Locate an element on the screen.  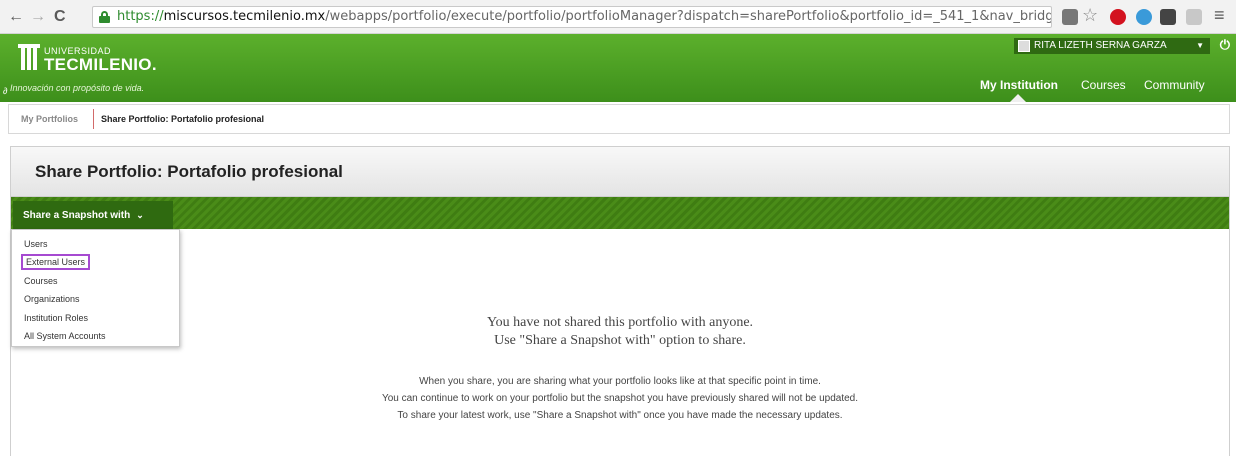
menu-item-external-users: External Users is located at coordinates (95, 262).